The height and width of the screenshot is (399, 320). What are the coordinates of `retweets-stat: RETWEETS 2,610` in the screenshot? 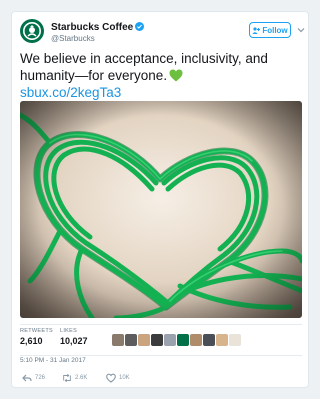 It's located at (36, 337).